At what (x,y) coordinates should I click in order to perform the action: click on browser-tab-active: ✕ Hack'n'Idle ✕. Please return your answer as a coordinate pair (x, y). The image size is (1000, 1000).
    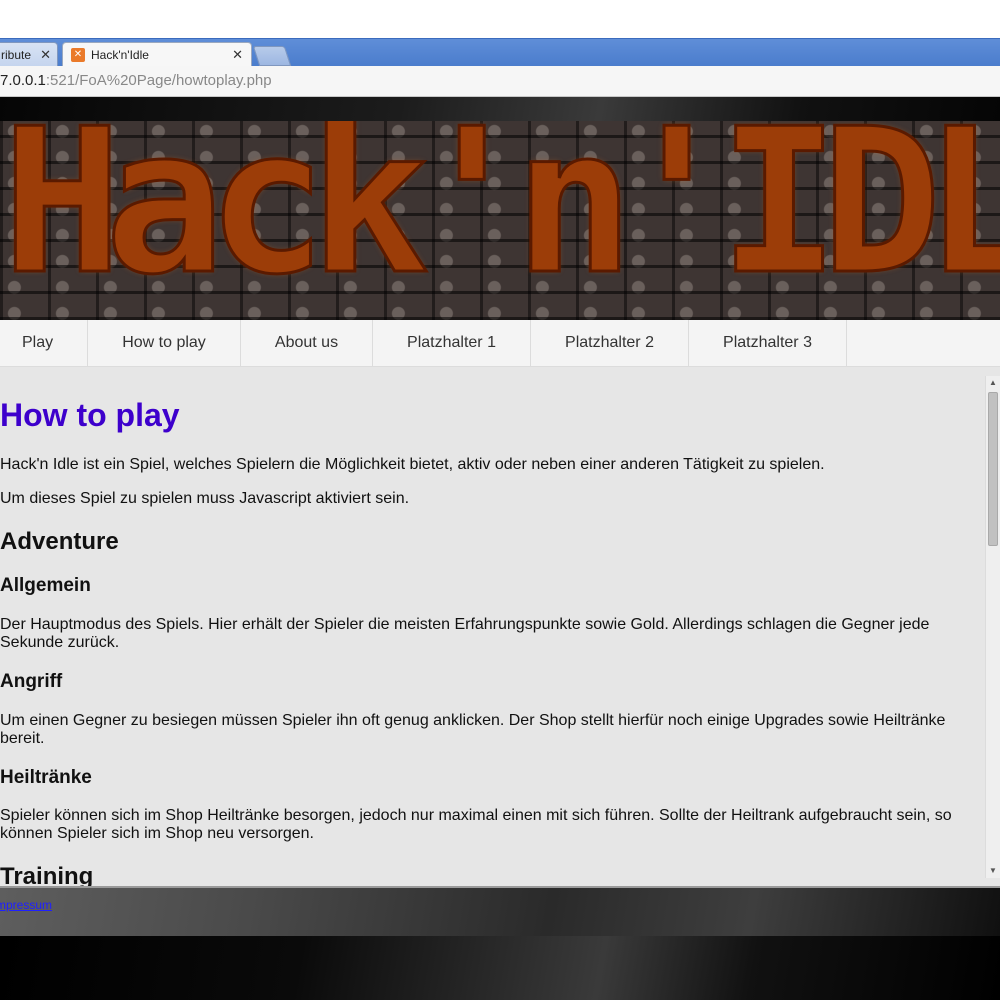
    Looking at the image, I should click on (157, 54).